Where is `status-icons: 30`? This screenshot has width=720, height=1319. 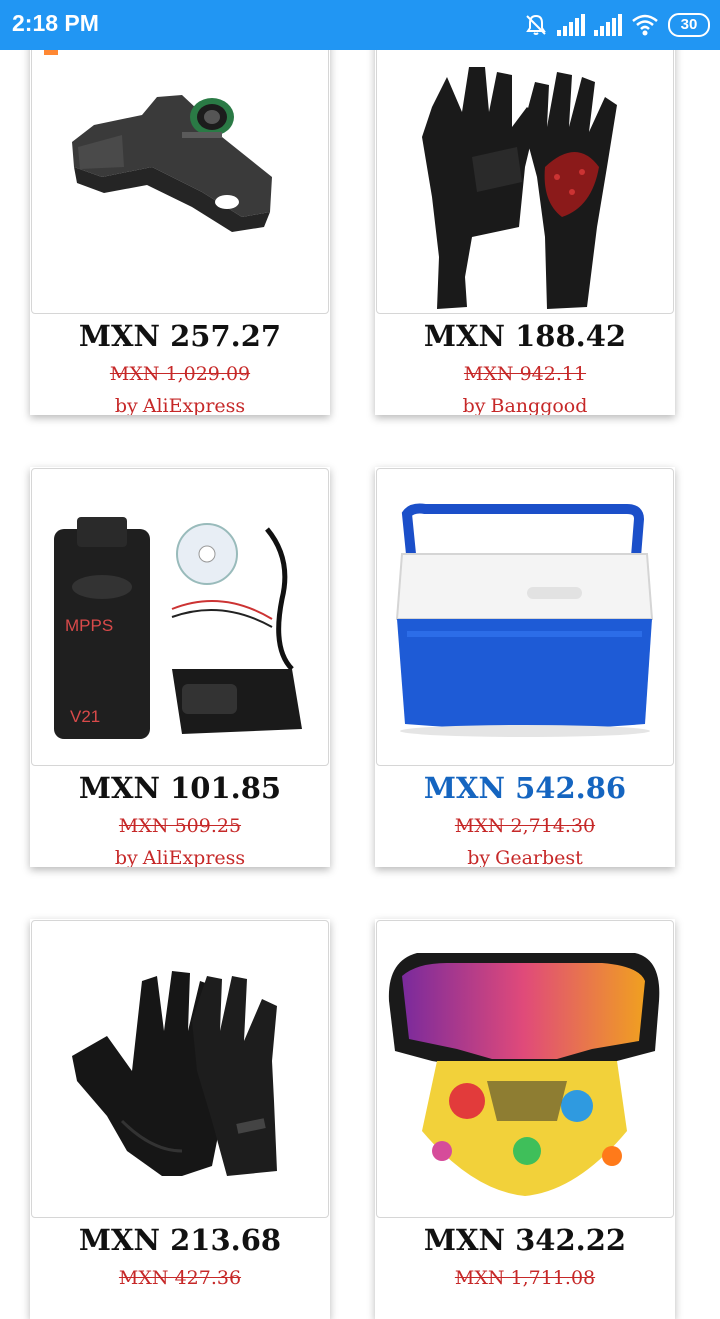 status-icons: 30 is located at coordinates (617, 25).